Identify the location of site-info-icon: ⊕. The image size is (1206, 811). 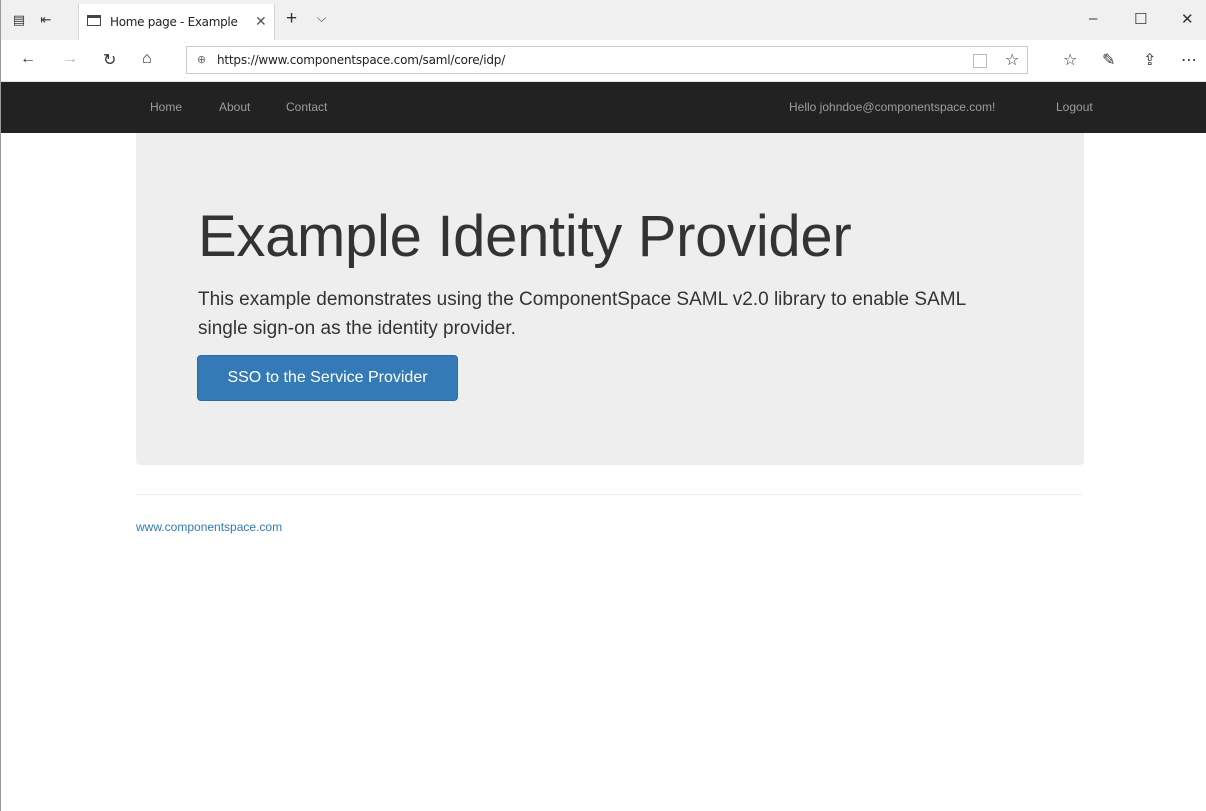
(201, 59).